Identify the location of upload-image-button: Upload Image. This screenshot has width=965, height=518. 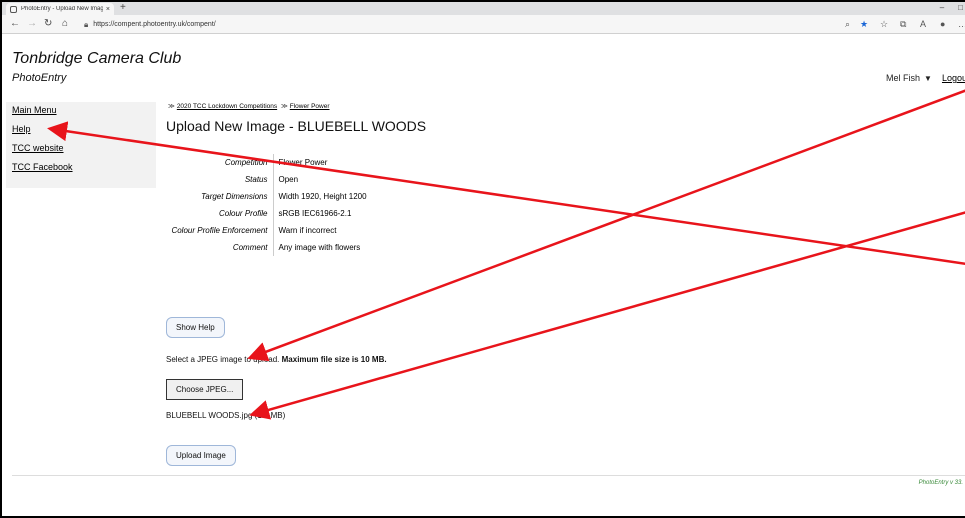
(201, 455).